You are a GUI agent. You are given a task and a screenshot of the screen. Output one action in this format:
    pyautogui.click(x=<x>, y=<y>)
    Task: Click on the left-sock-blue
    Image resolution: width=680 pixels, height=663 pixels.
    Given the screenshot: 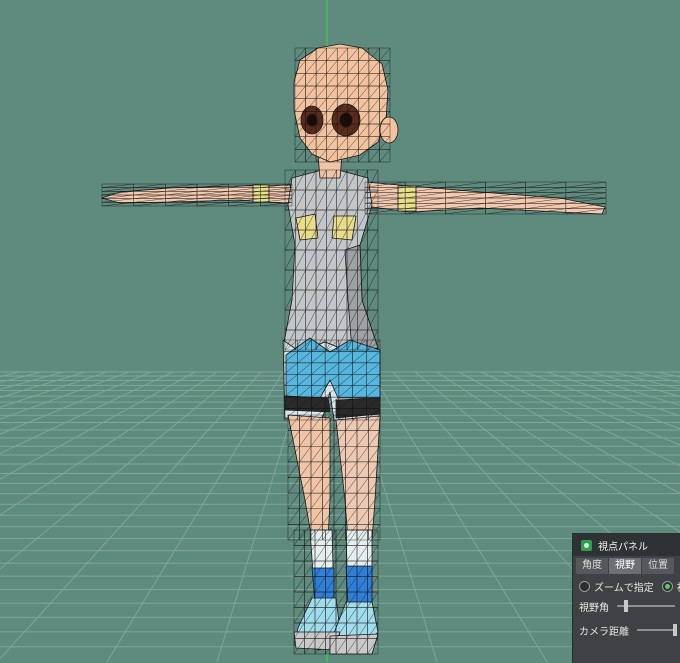 What is the action you would take?
    pyautogui.click(x=323, y=585)
    